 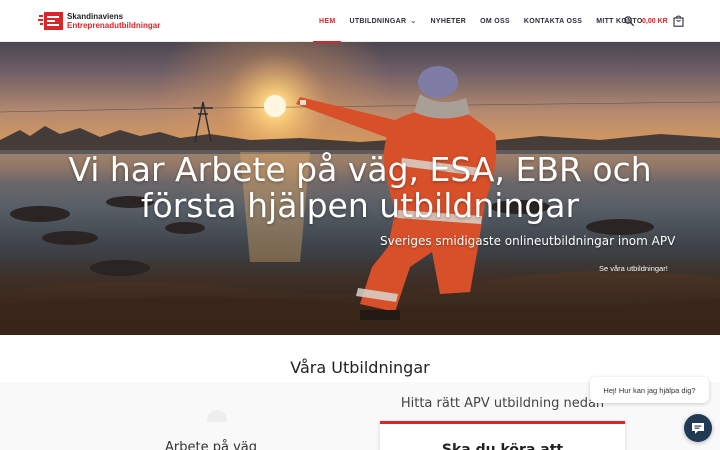 I want to click on nav-label: HEM, so click(x=327, y=21).